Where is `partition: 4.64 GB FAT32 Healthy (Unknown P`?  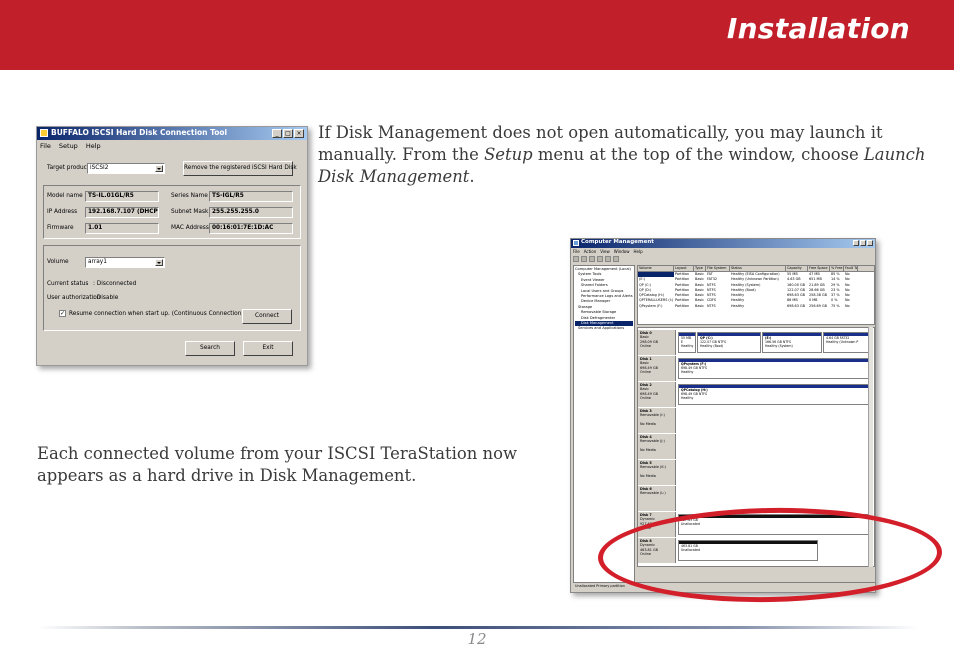 partition: 4.64 GB FAT32 Healthy (Unknown P is located at coordinates (846, 342).